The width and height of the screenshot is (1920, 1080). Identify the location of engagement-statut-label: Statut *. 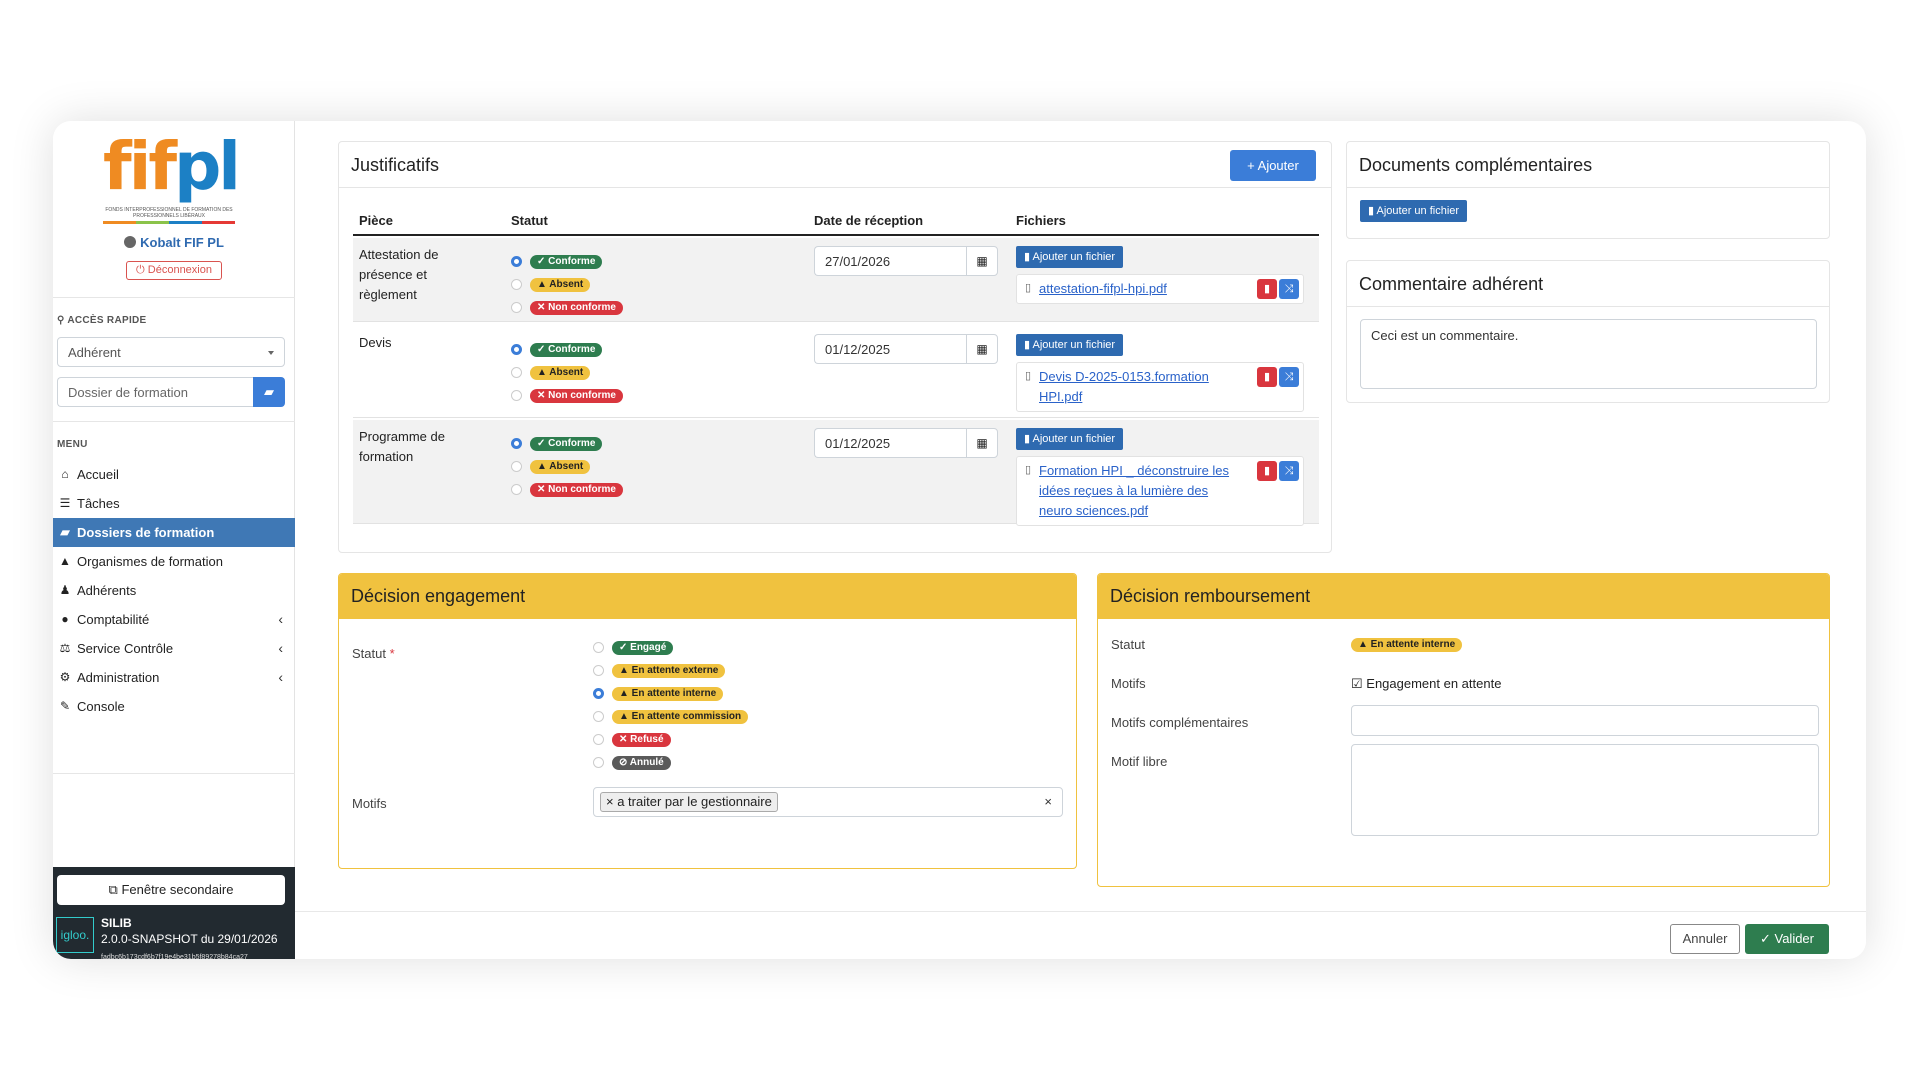
(373, 653).